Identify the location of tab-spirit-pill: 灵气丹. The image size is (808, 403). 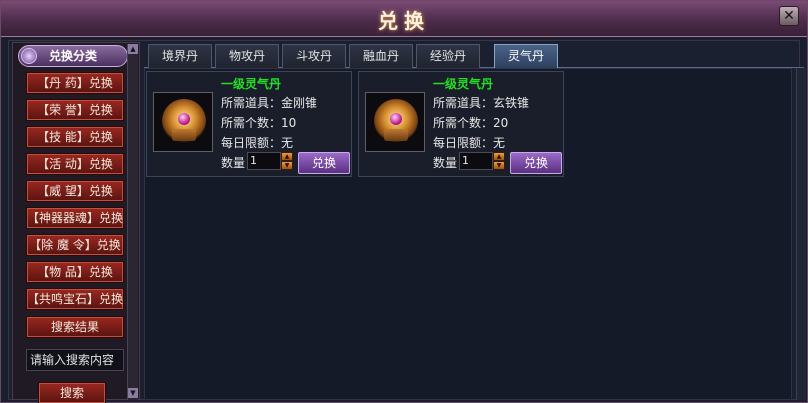
(526, 56).